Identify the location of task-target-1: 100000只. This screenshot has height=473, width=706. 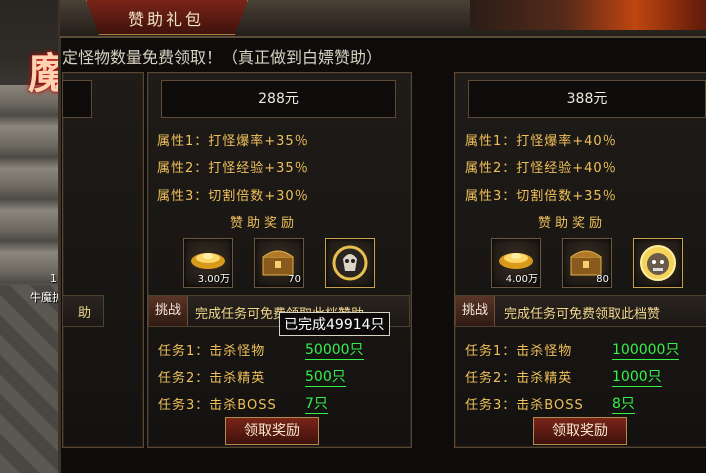
(646, 349).